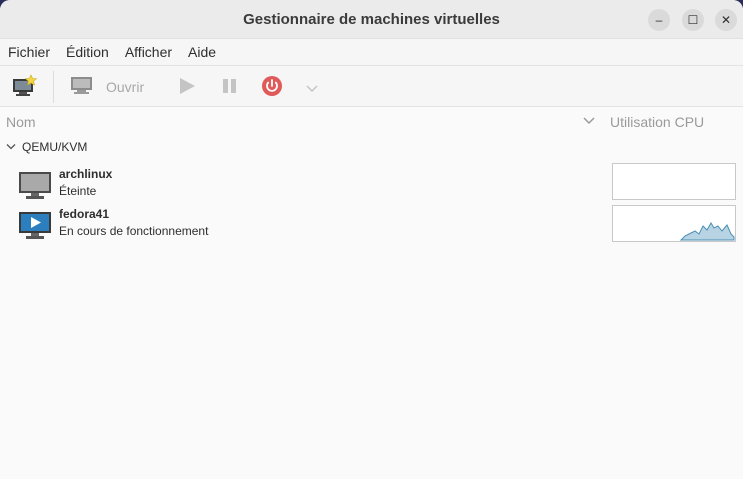 This screenshot has width=743, height=479. Describe the element at coordinates (313, 224) in the screenshot. I see `vm-row-fedora41: fedora41 En cours de fonctionnement` at that location.